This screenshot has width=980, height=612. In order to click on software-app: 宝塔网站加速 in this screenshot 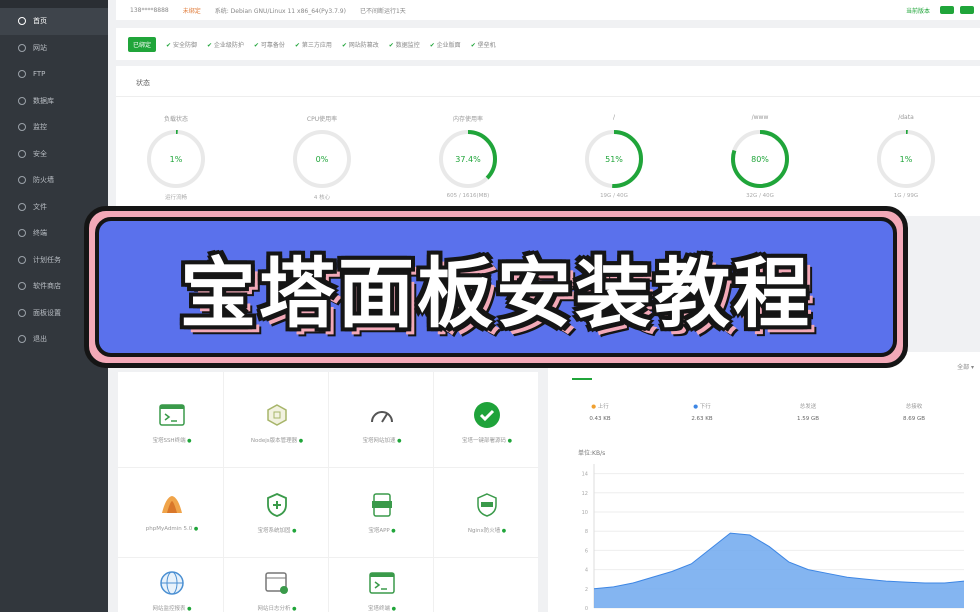, I will do `click(382, 422)`.